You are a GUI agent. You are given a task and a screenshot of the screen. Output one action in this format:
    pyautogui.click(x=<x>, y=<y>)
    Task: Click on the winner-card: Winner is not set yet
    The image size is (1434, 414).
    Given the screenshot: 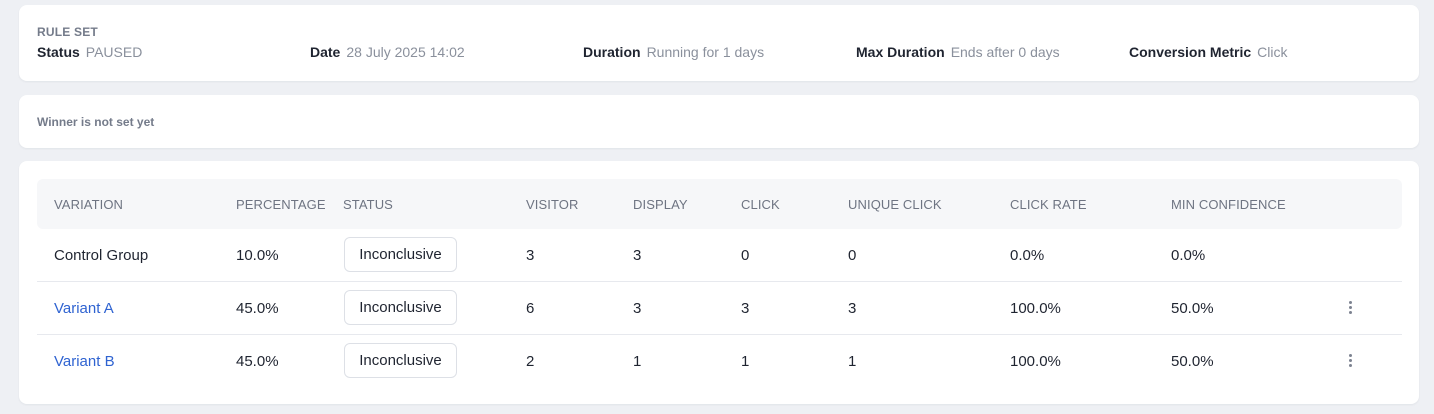 What is the action you would take?
    pyautogui.click(x=719, y=121)
    